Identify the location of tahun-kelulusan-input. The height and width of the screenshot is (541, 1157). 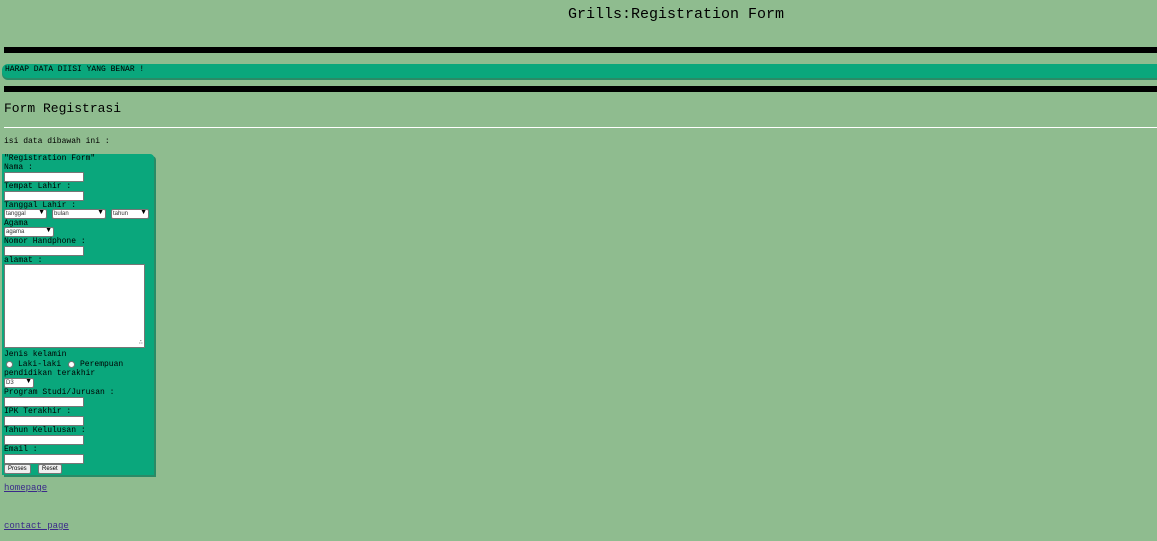
(44, 440).